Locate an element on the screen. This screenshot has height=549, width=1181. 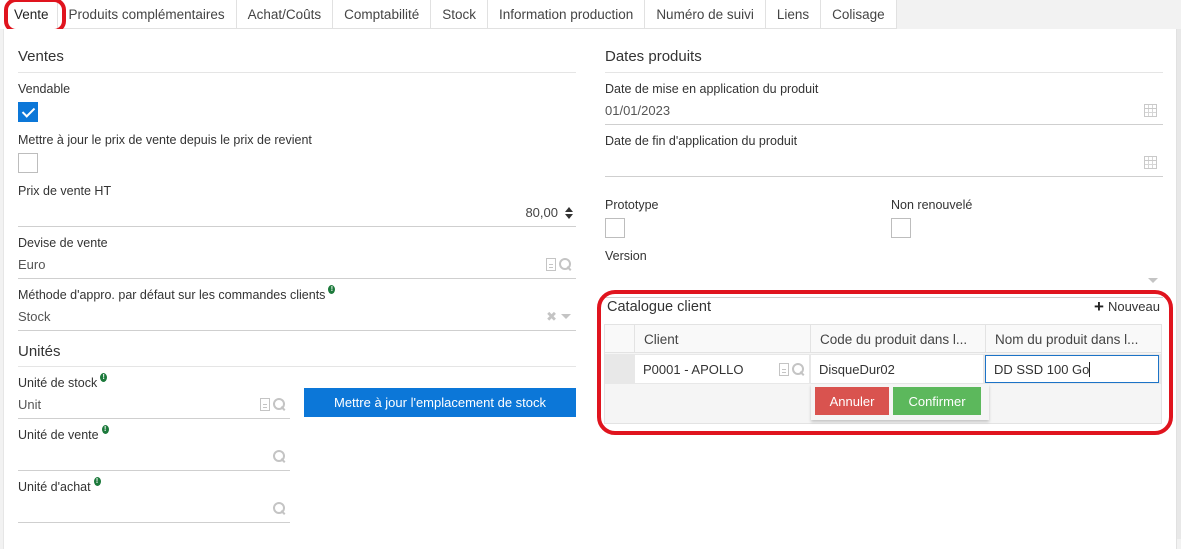
column-header-client: Client is located at coordinates (723, 339).